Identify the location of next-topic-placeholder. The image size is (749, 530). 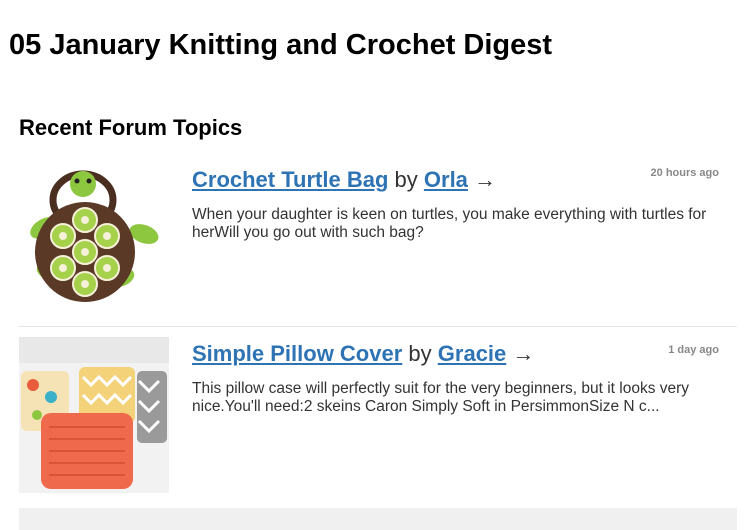
(378, 519).